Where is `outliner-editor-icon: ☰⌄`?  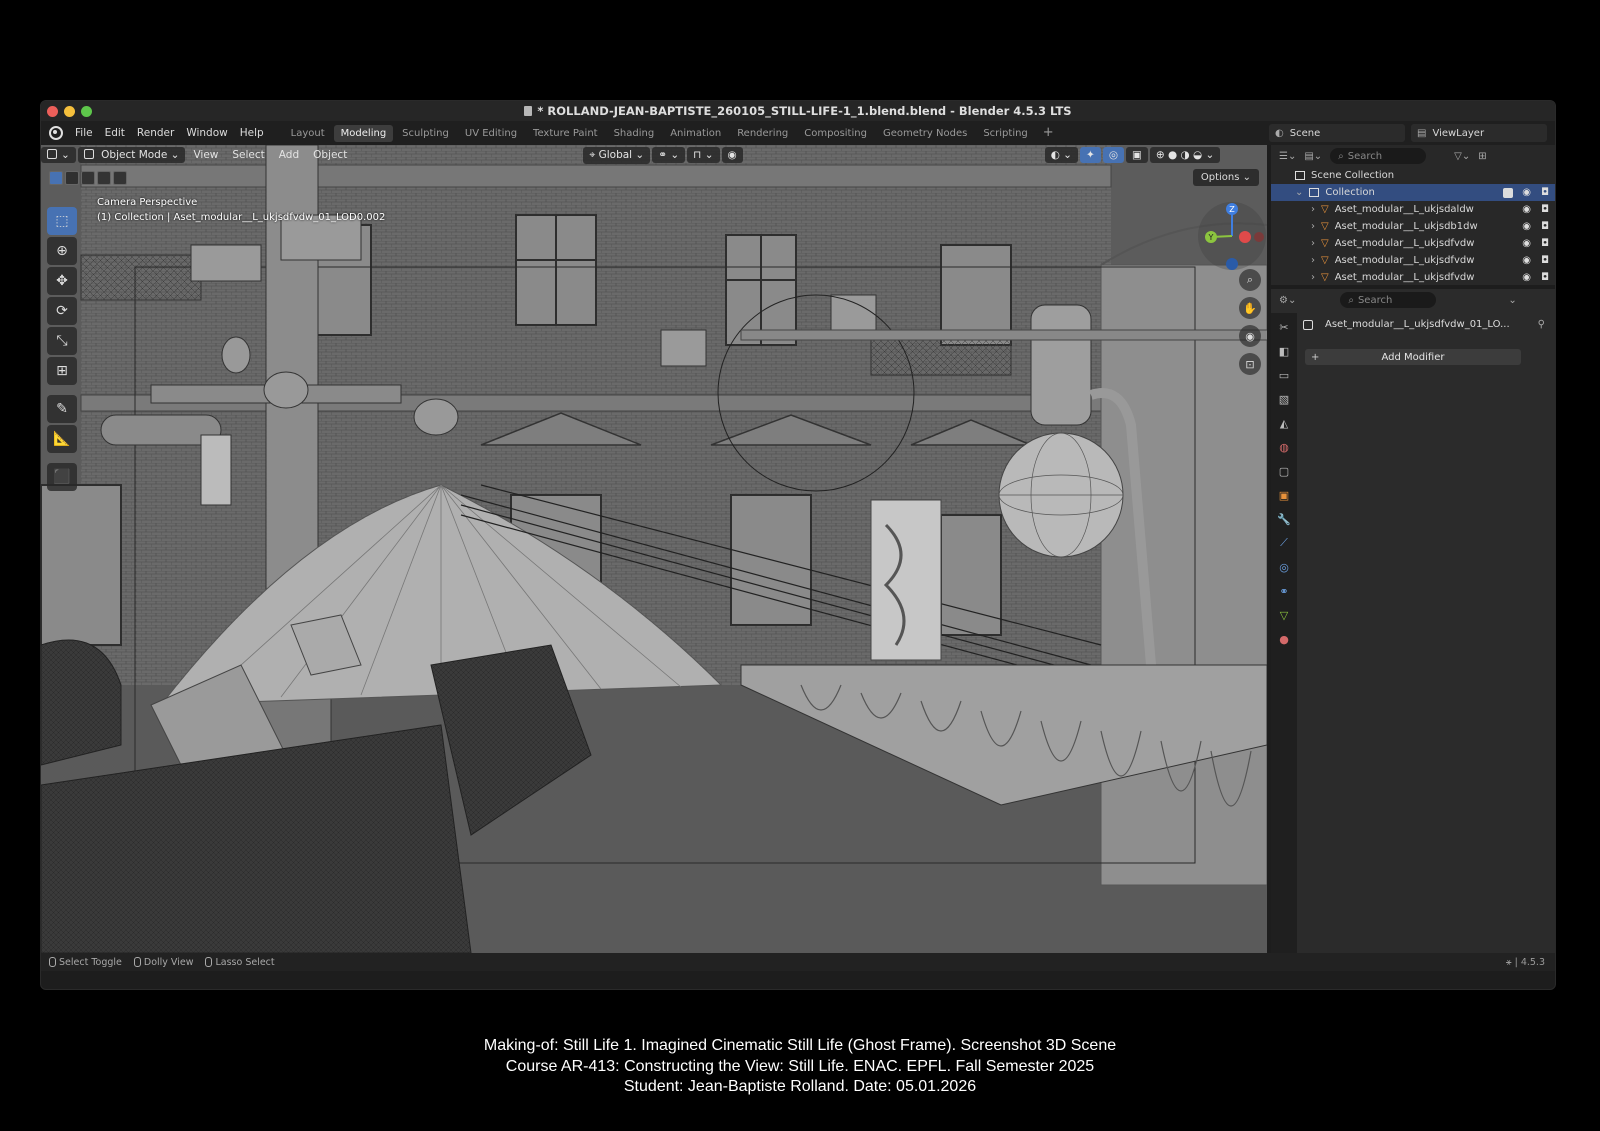
outliner-editor-icon: ☰⌄ is located at coordinates (1287, 156).